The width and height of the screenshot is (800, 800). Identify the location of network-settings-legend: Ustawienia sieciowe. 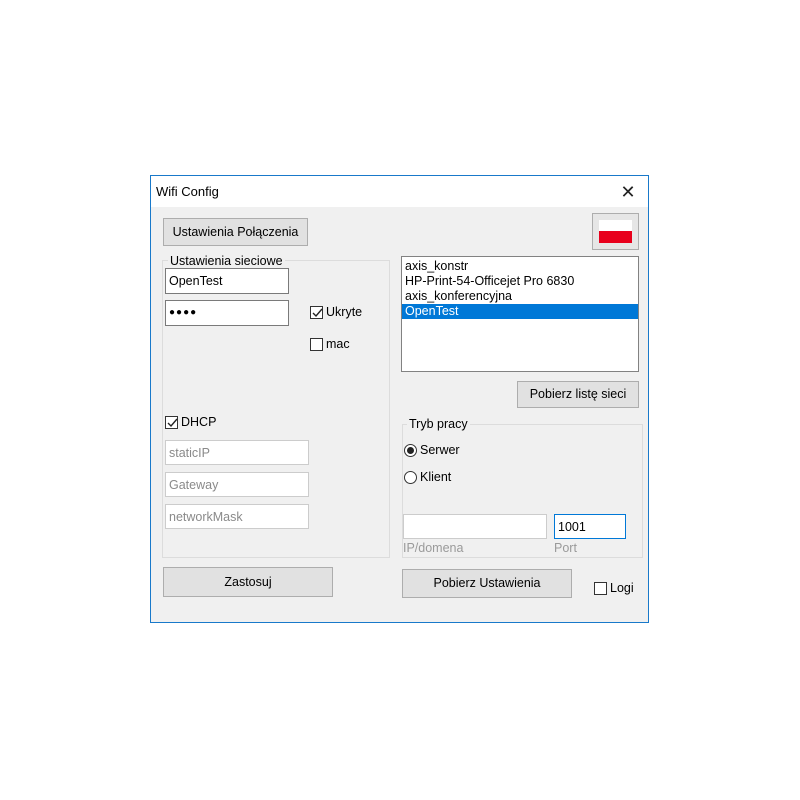
(226, 261).